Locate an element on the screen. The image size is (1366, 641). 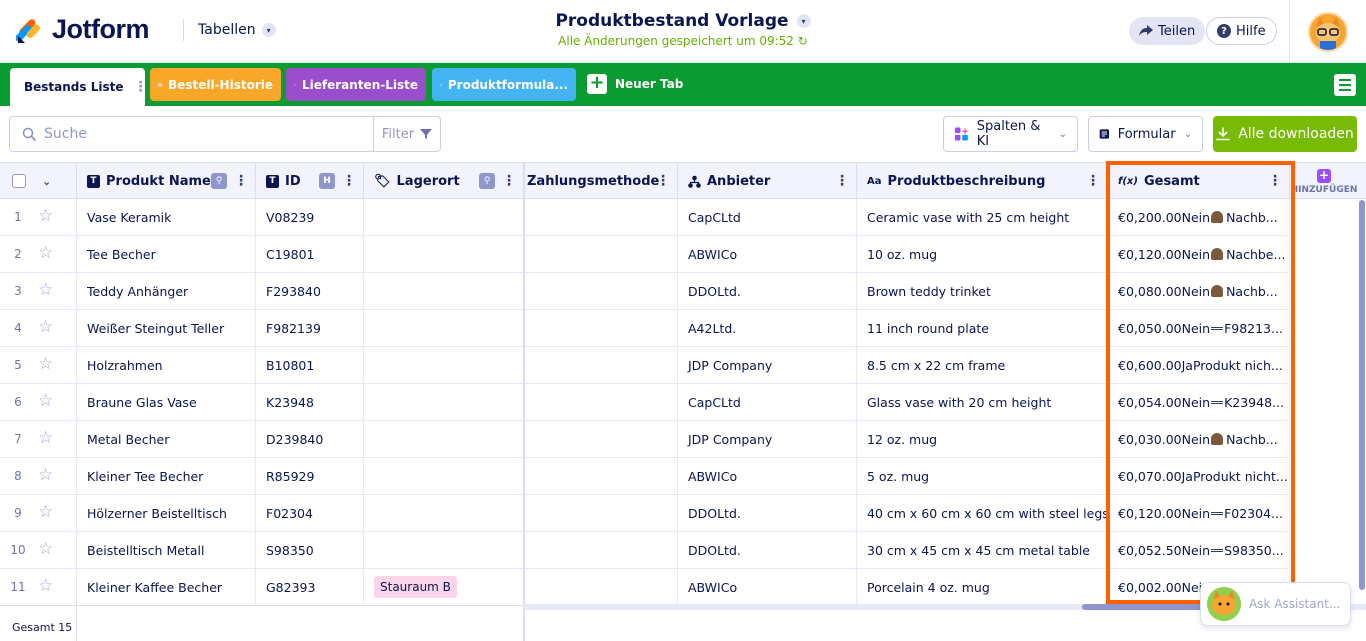
cell-product-name: Kleiner Tee Becher is located at coordinates (166, 476).